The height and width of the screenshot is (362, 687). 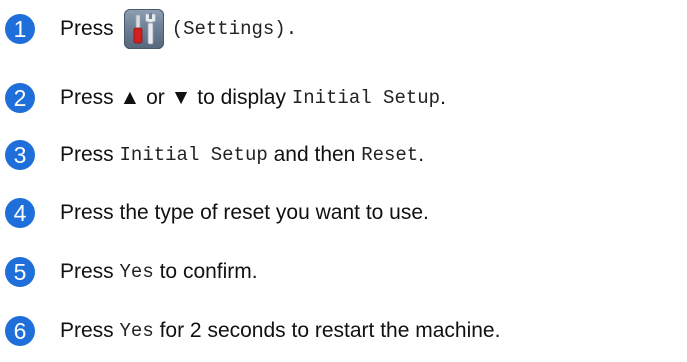 I want to click on step-text-4: Press the type of reset you want to use., so click(x=244, y=213).